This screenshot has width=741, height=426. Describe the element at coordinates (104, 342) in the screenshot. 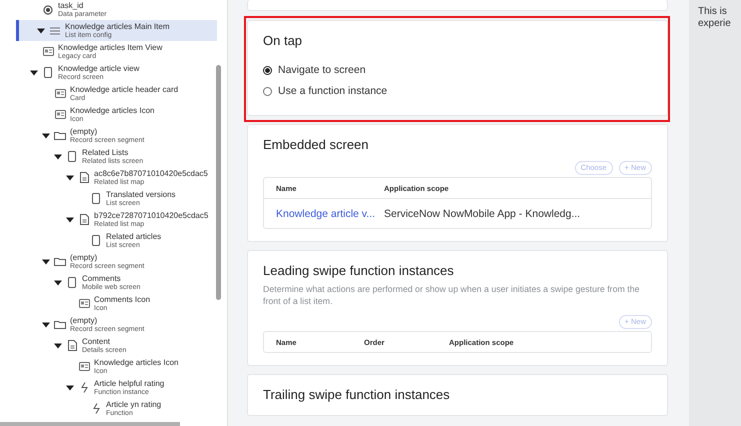

I see `tree-item-label: Content` at that location.